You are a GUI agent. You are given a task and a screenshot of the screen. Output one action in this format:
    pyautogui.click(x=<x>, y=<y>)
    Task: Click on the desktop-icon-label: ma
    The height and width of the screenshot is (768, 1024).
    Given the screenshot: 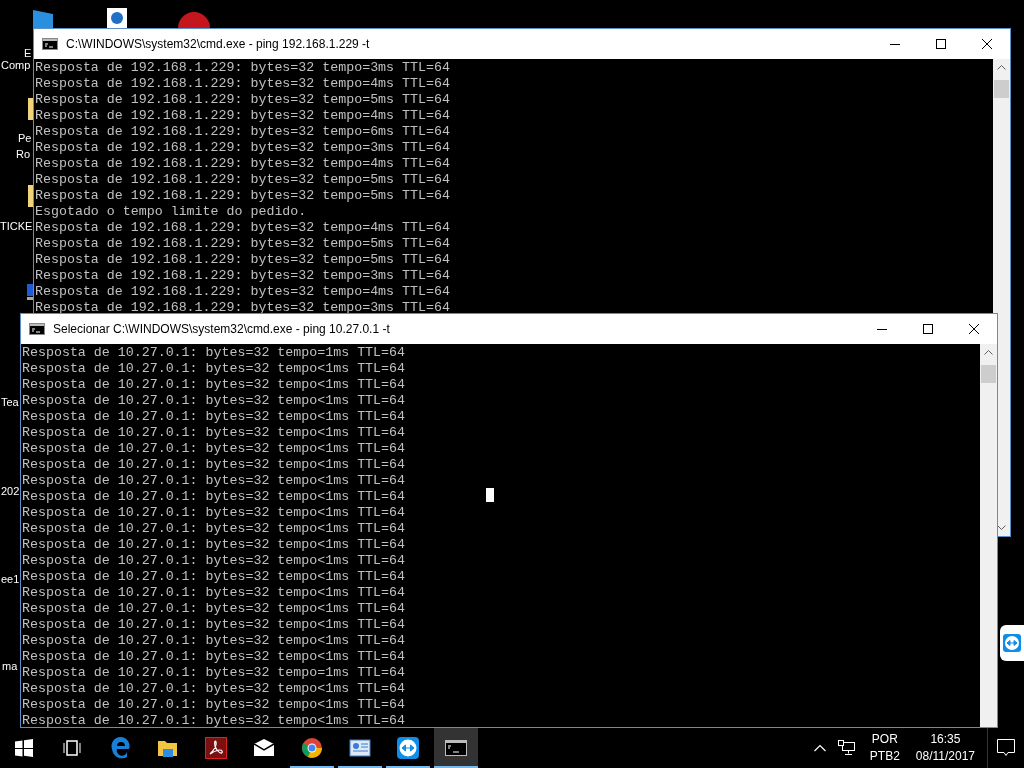 What is the action you would take?
    pyautogui.click(x=10, y=666)
    